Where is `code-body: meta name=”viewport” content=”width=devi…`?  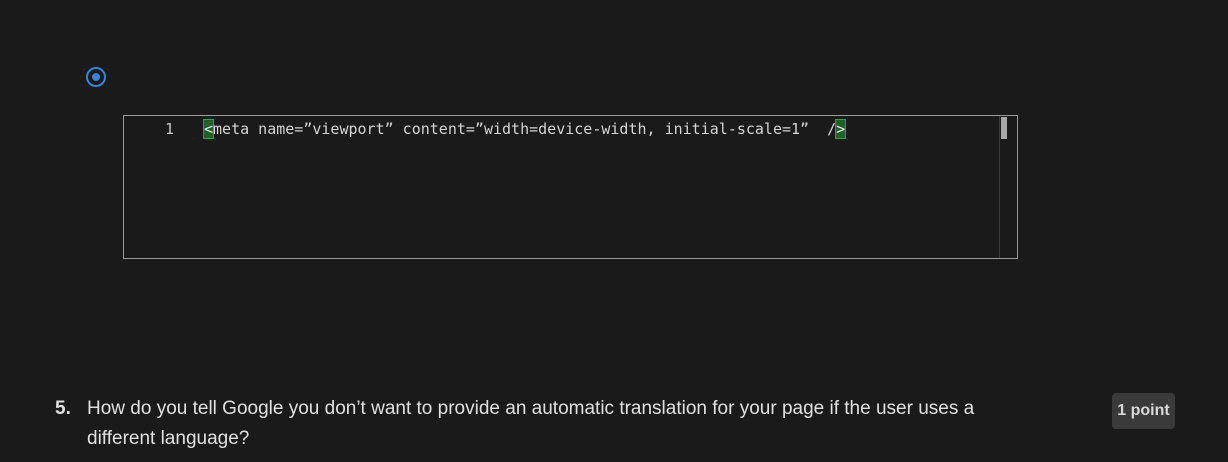
code-body: meta name=”viewport” content=”width=devi… is located at coordinates (525, 129).